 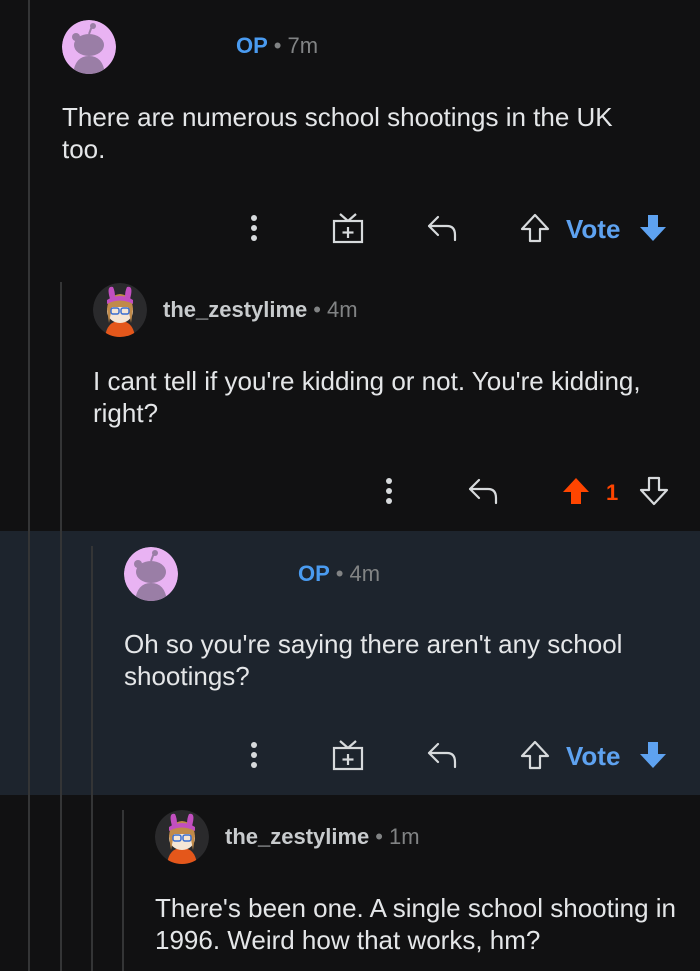 I want to click on timestamp: 1m, so click(x=404, y=836).